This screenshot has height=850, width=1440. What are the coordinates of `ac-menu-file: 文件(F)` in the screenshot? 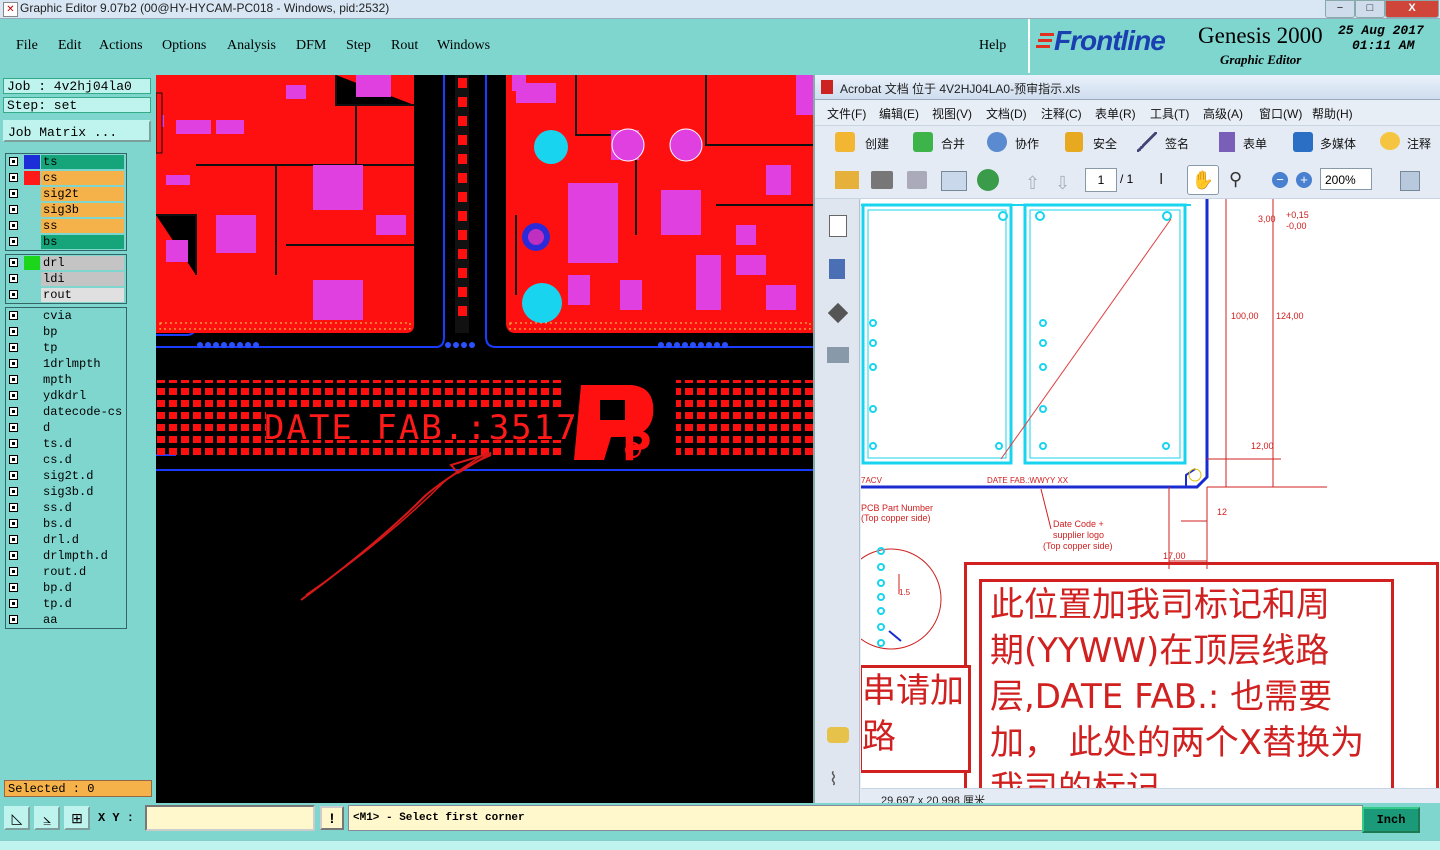 It's located at (846, 113).